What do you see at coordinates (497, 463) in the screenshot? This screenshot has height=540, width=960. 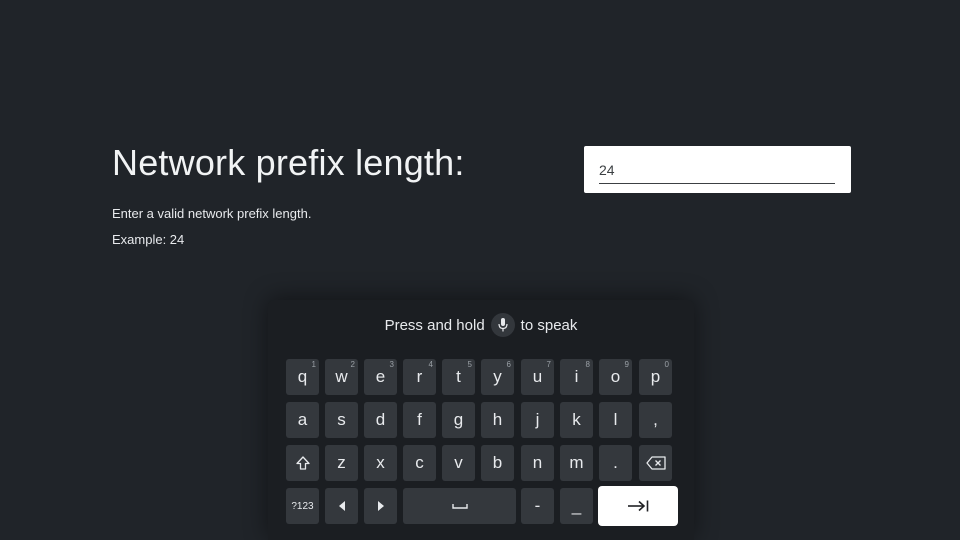 I see `key-b: b` at bounding box center [497, 463].